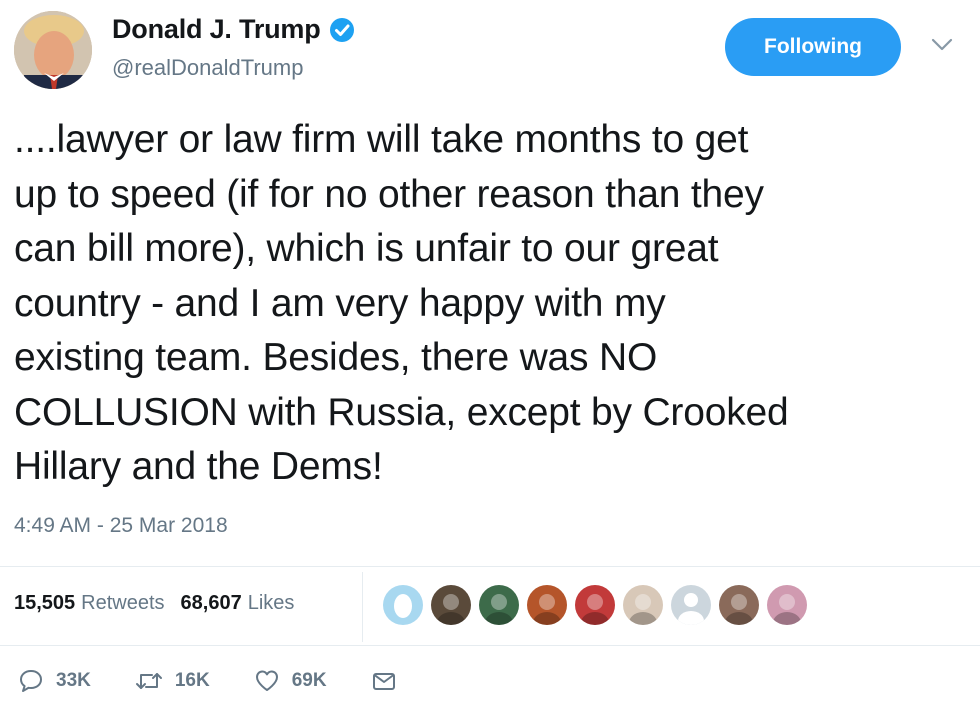  I want to click on retweets-stat: 15,505 Retweets, so click(89, 603).